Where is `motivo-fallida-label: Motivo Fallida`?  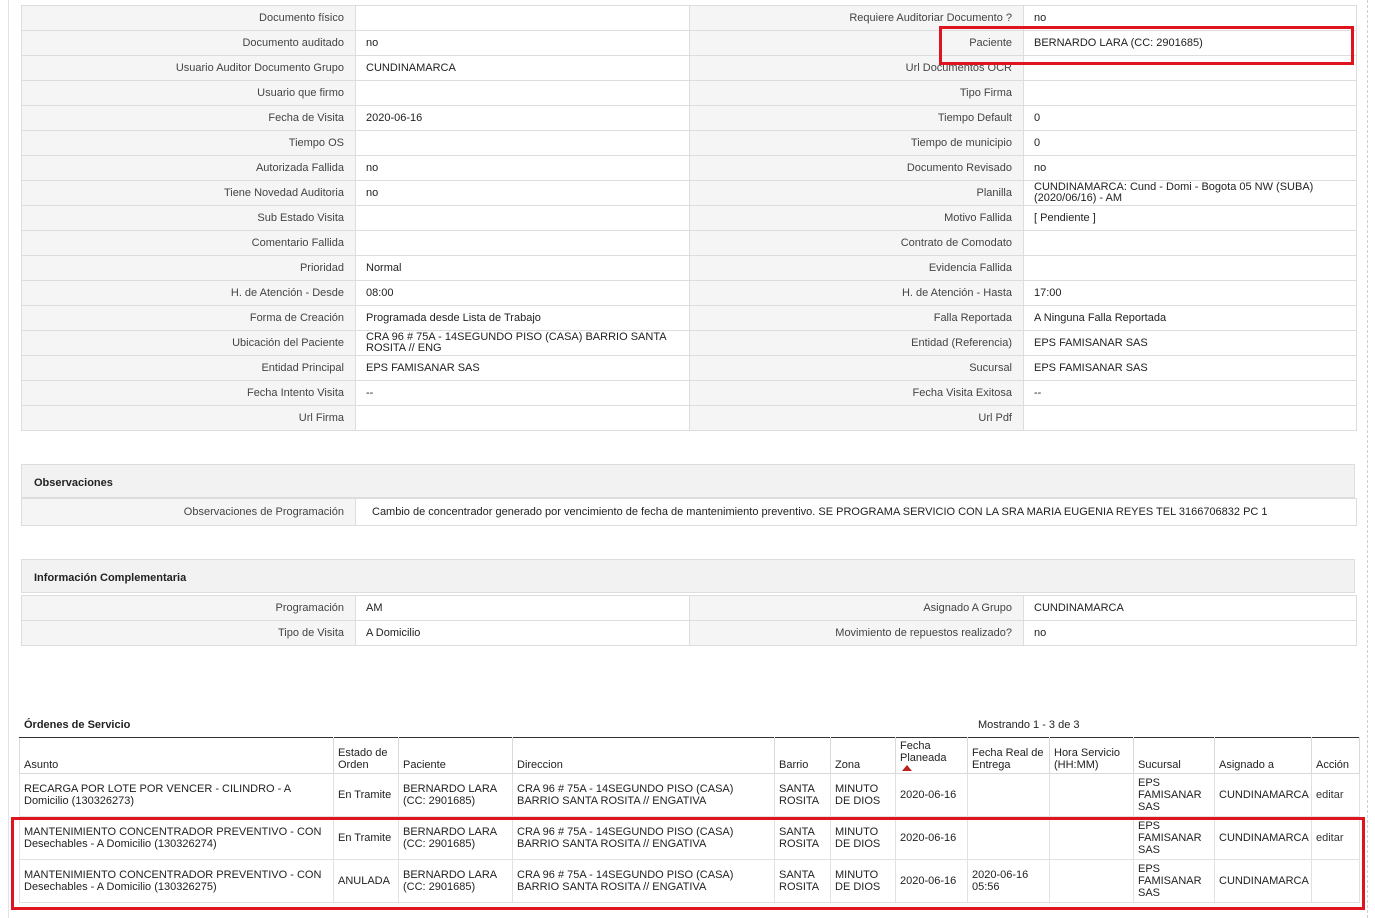 motivo-fallida-label: Motivo Fallida is located at coordinates (856, 218).